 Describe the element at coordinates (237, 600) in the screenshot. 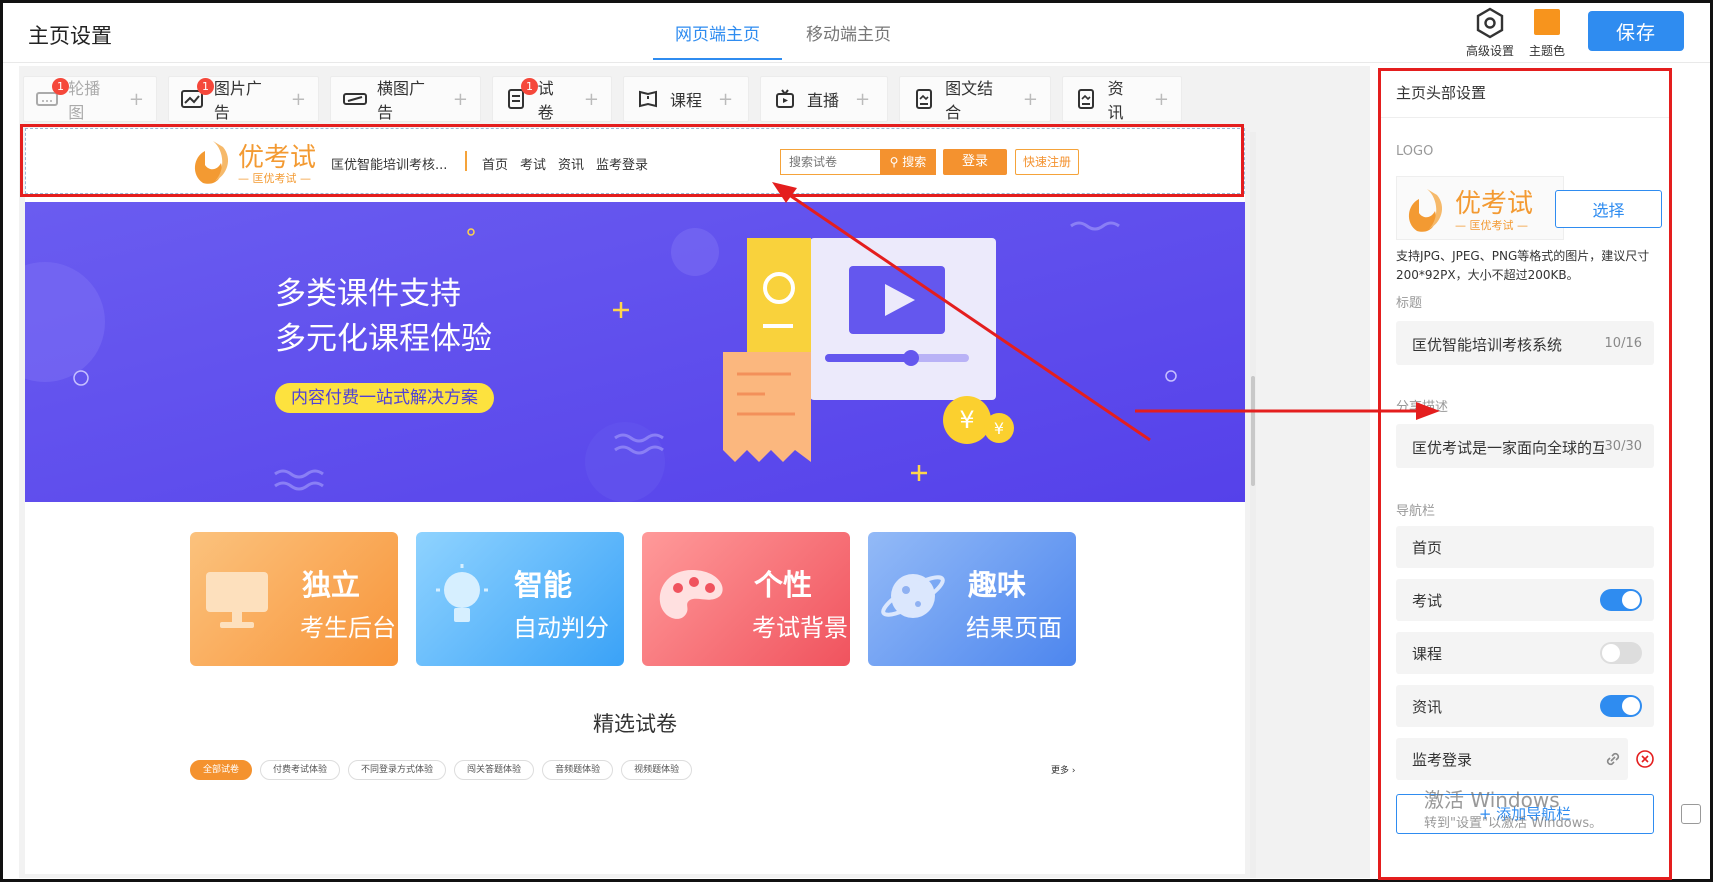

I see `monitor-icon` at that location.